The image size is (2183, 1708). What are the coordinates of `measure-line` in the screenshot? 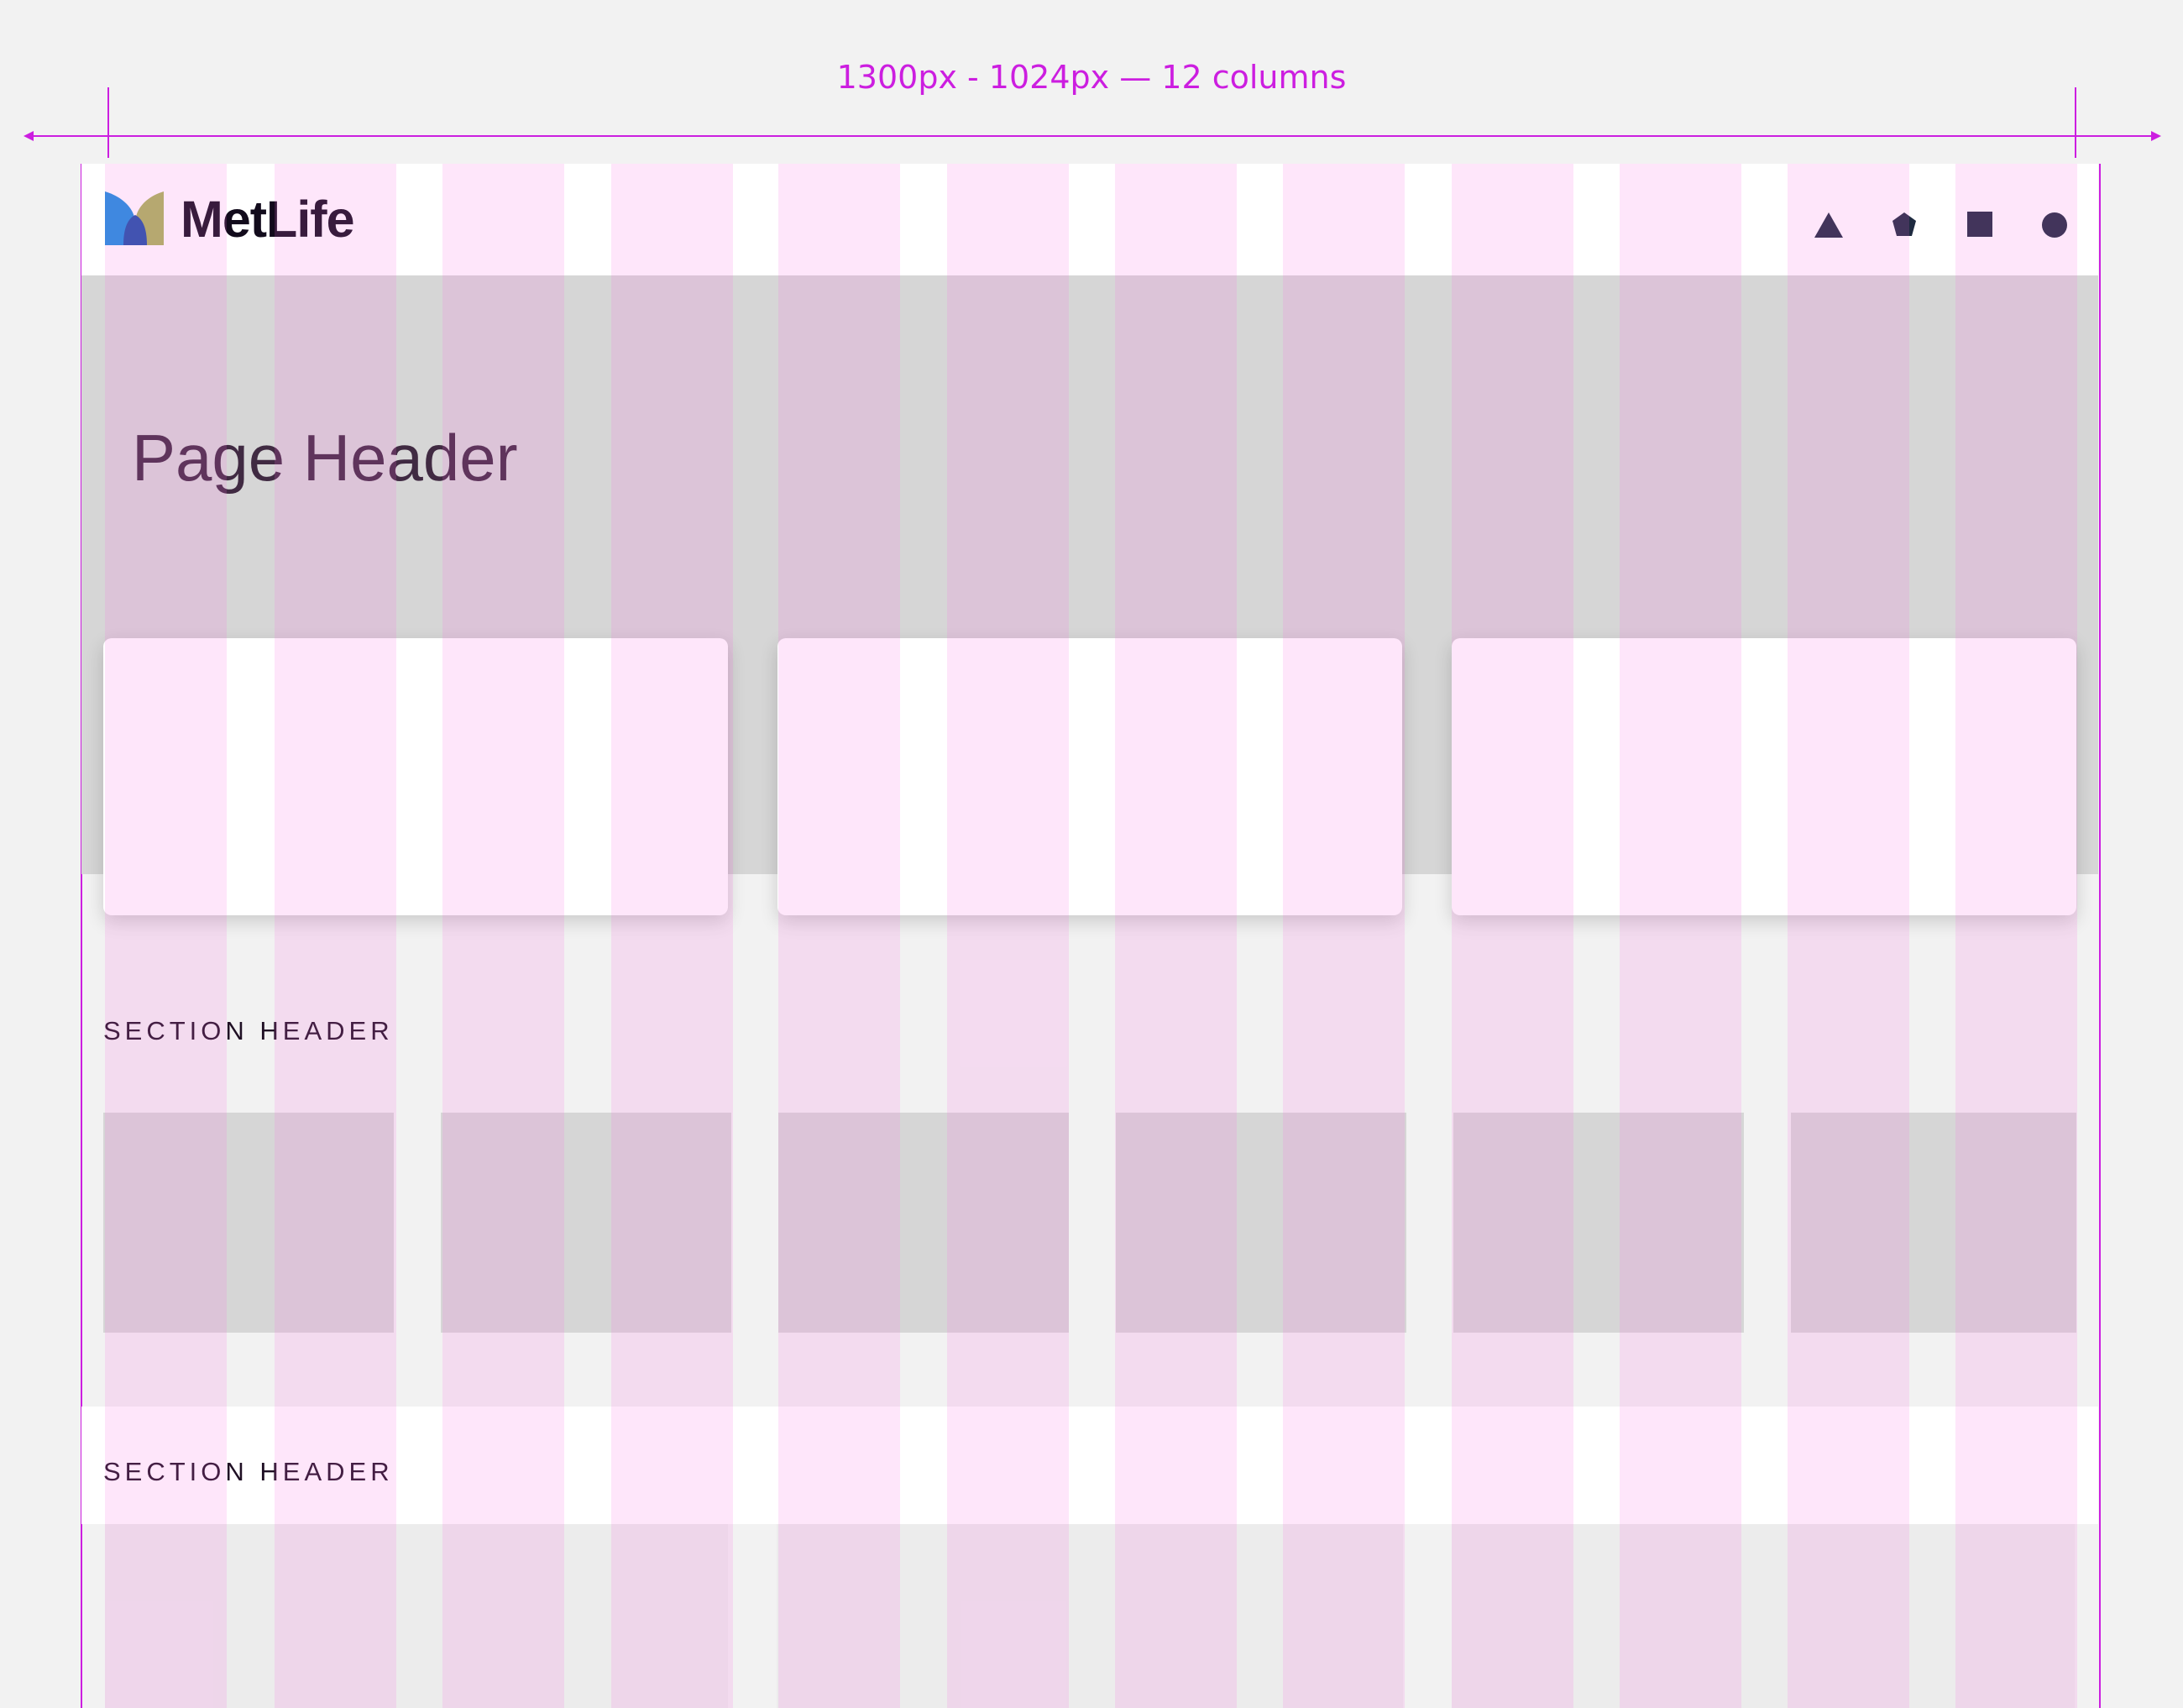 It's located at (1093, 136).